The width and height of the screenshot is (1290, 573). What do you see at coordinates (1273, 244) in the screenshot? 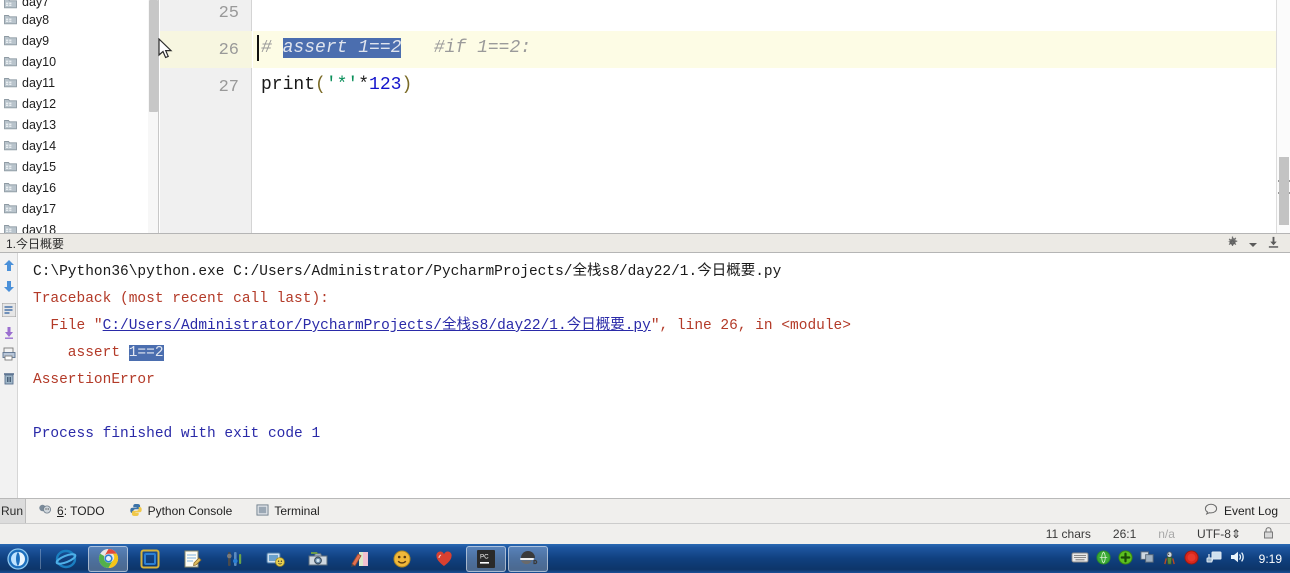
I see `hide-window-icon` at bounding box center [1273, 244].